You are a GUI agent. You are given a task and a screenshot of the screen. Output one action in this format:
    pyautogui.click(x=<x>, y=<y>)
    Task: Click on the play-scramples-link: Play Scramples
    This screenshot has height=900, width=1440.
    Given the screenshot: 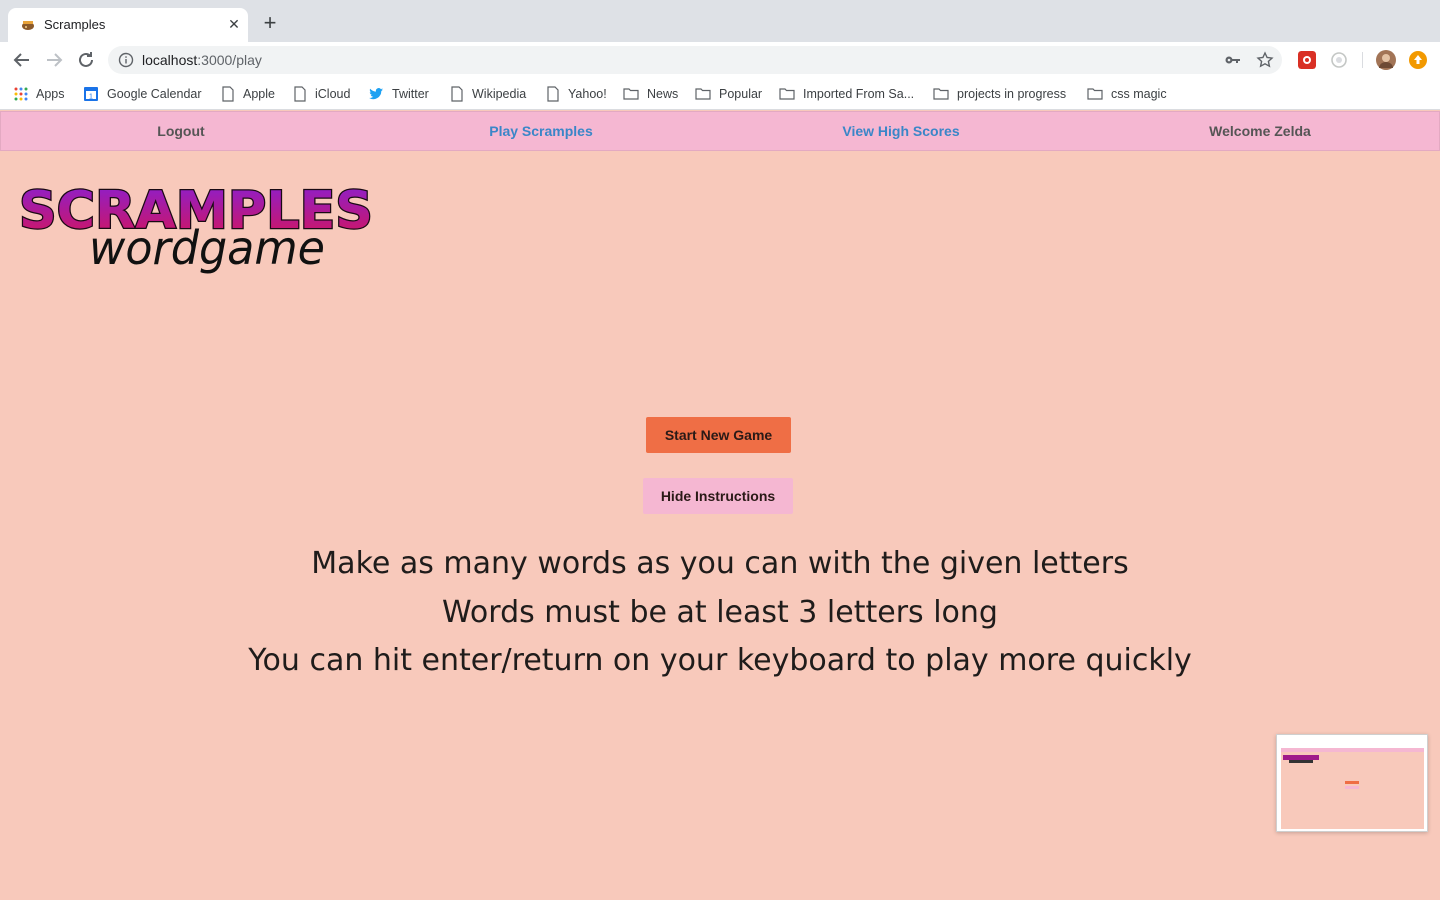 What is the action you would take?
    pyautogui.click(x=541, y=131)
    